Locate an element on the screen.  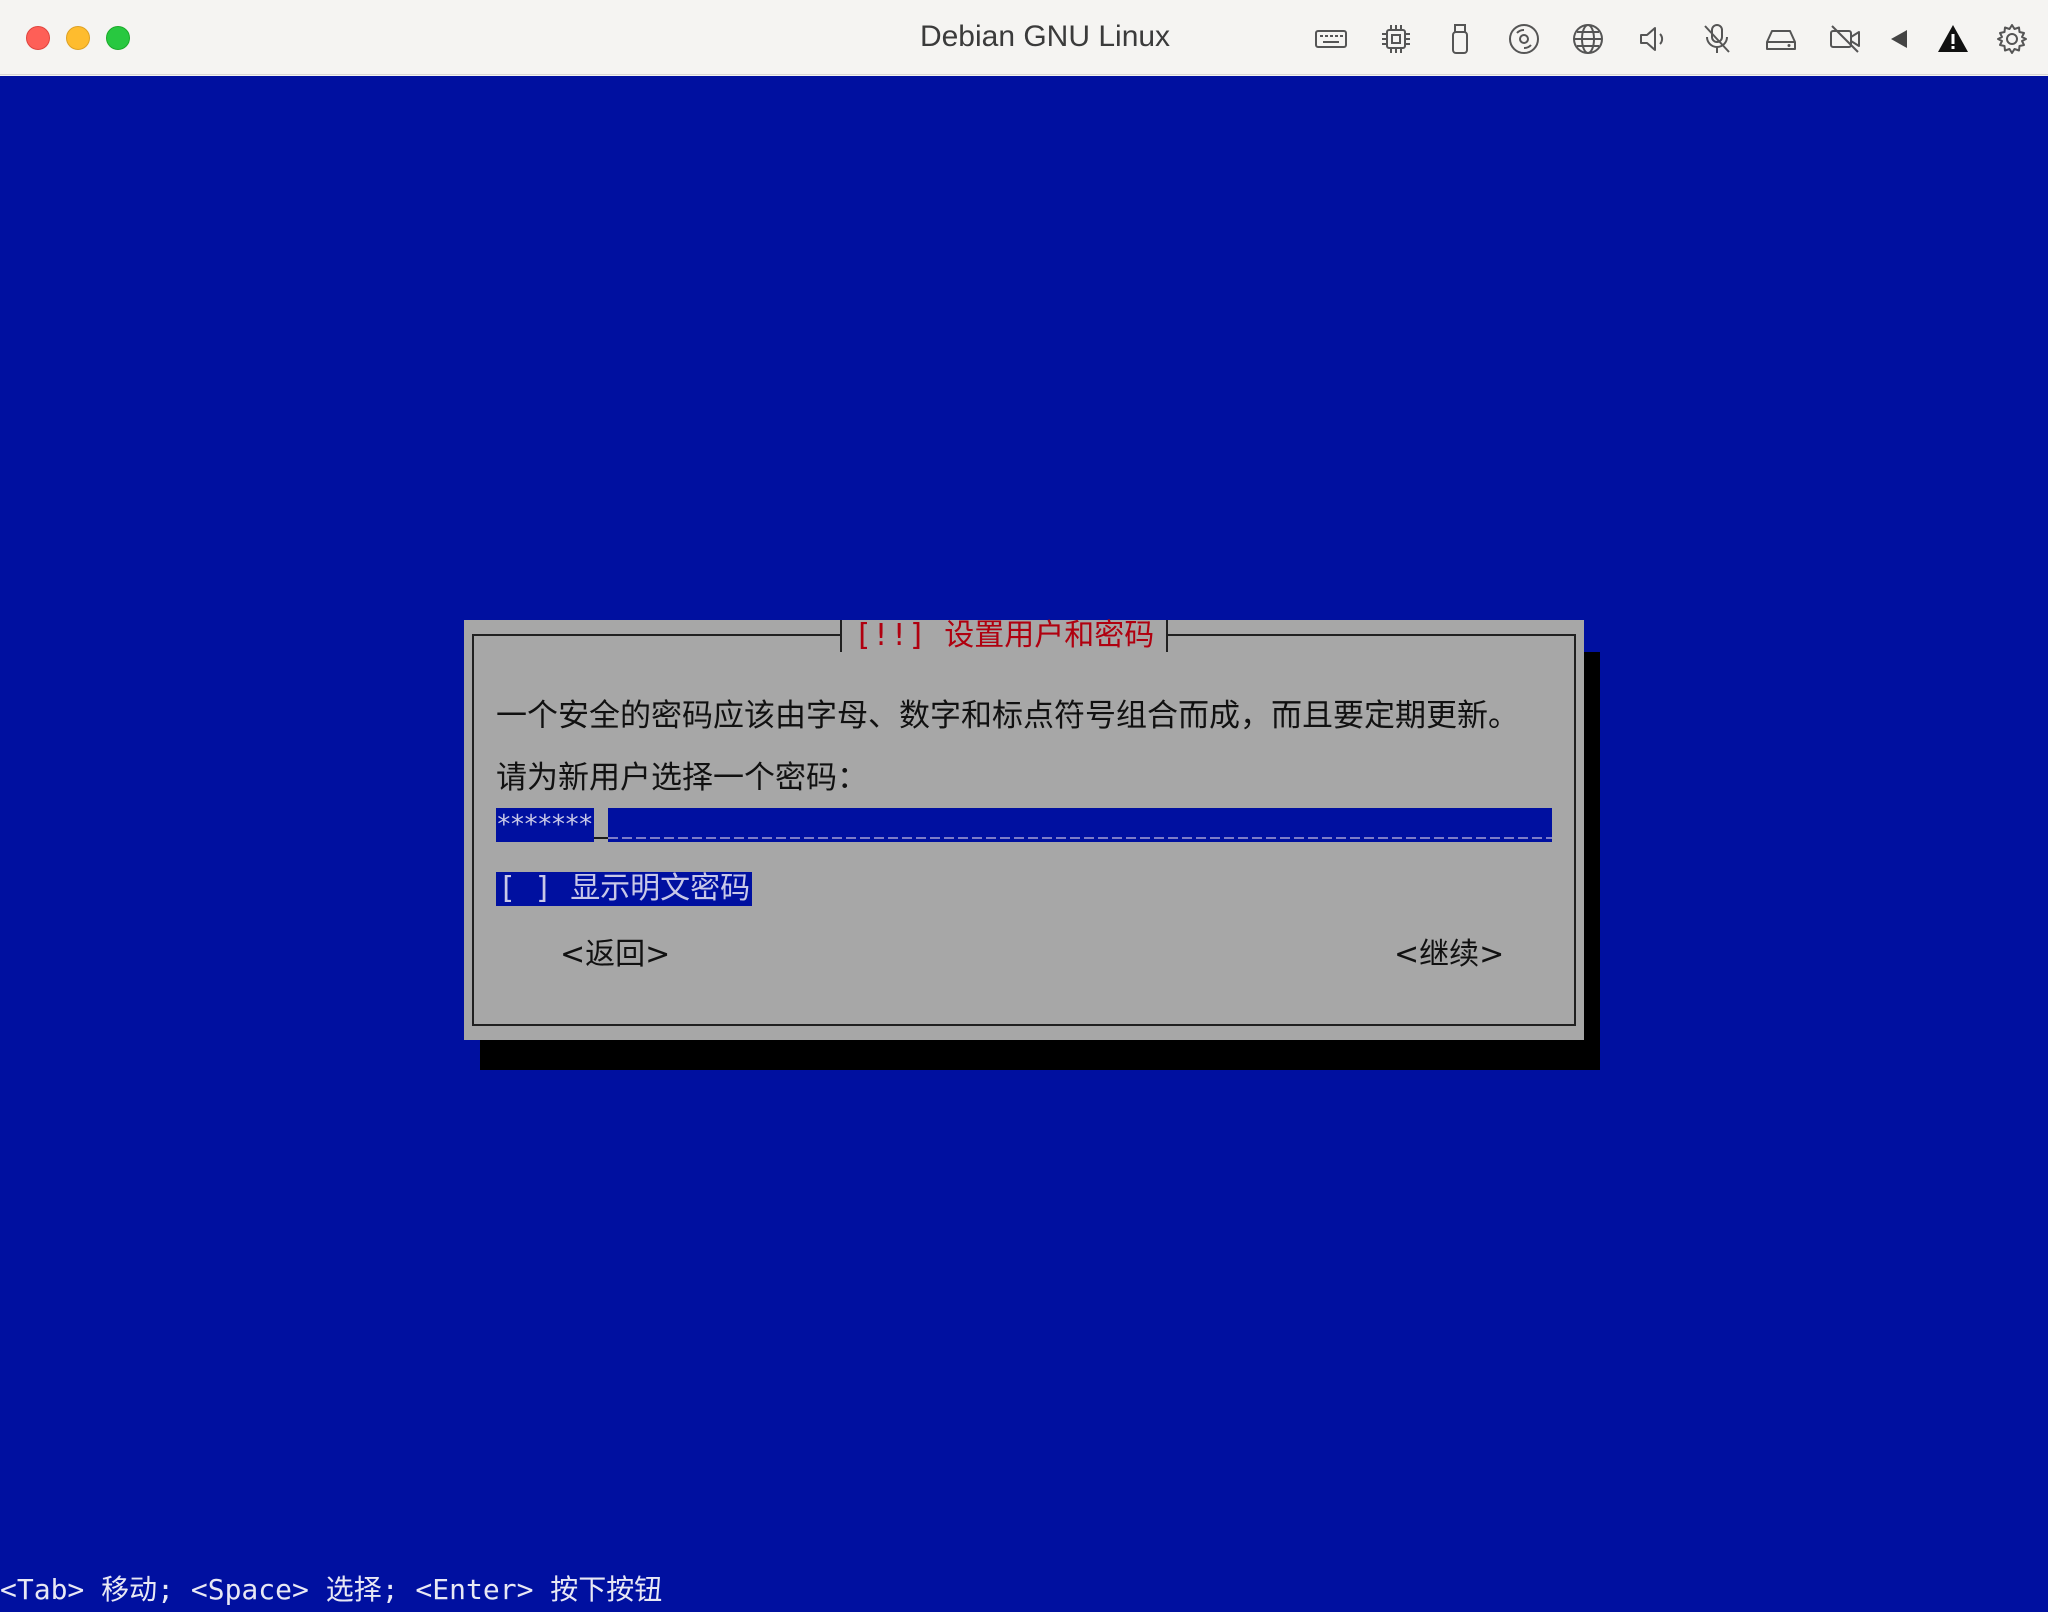
back-button: <返回> is located at coordinates (615, 955).